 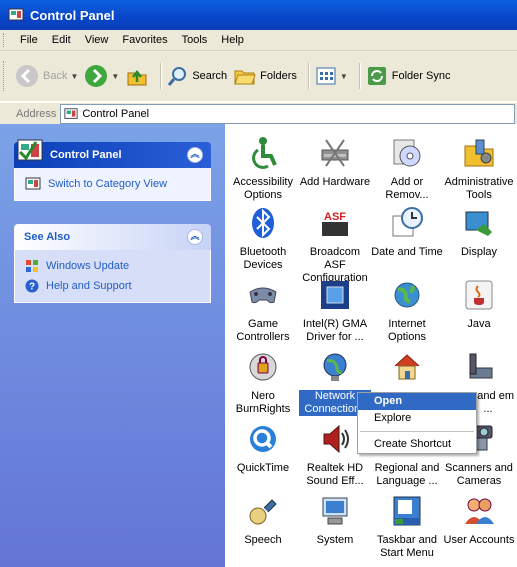 What do you see at coordinates (112, 286) in the screenshot?
I see `help-support-link: ? Help and Support` at bounding box center [112, 286].